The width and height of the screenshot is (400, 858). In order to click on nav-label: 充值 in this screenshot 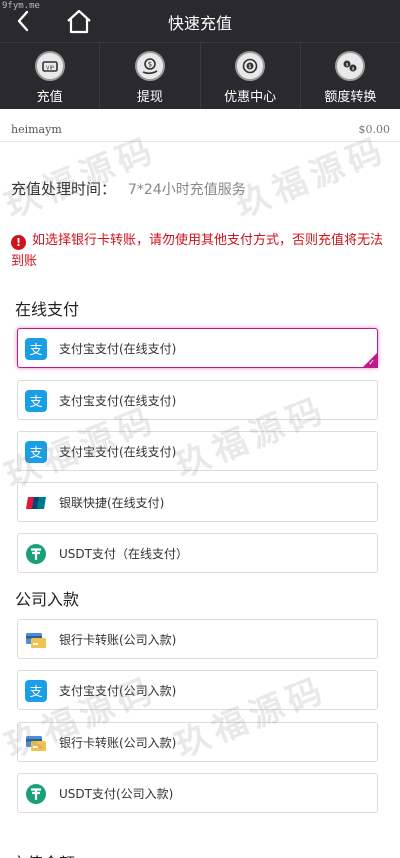, I will do `click(49, 97)`.